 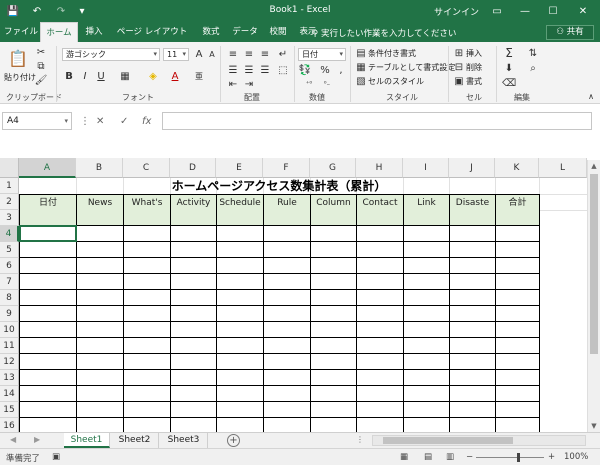 What do you see at coordinates (233, 84) in the screenshot?
I see `decrease-indent-icon: ⇤` at bounding box center [233, 84].